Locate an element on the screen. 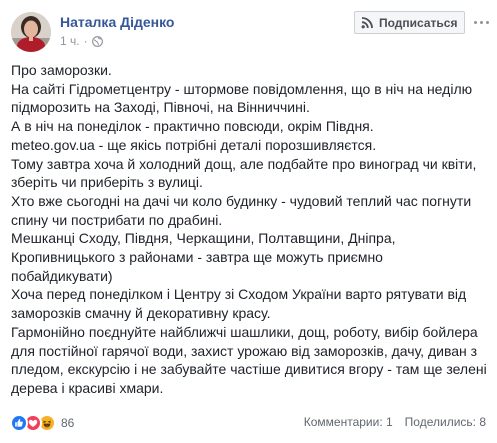  post-text-line: спину чи пострибати по драбині. is located at coordinates (117, 219).